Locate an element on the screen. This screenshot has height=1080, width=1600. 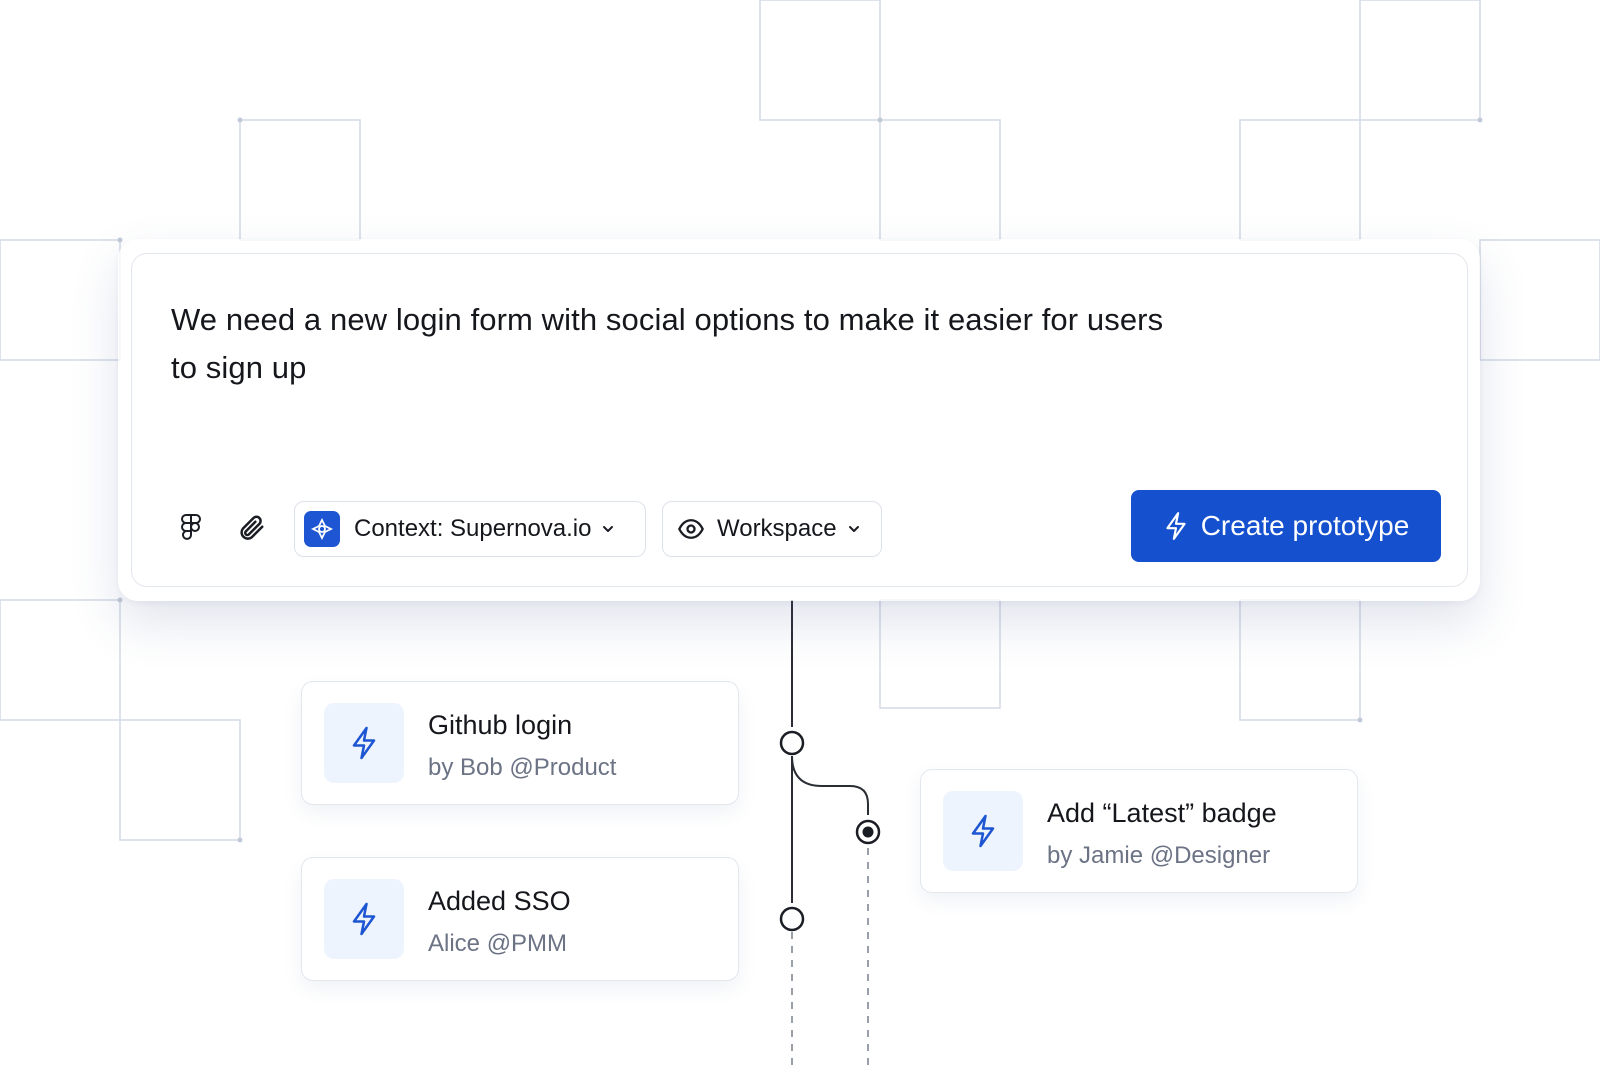
create-prototype-button: Create prototype is located at coordinates (1286, 526).